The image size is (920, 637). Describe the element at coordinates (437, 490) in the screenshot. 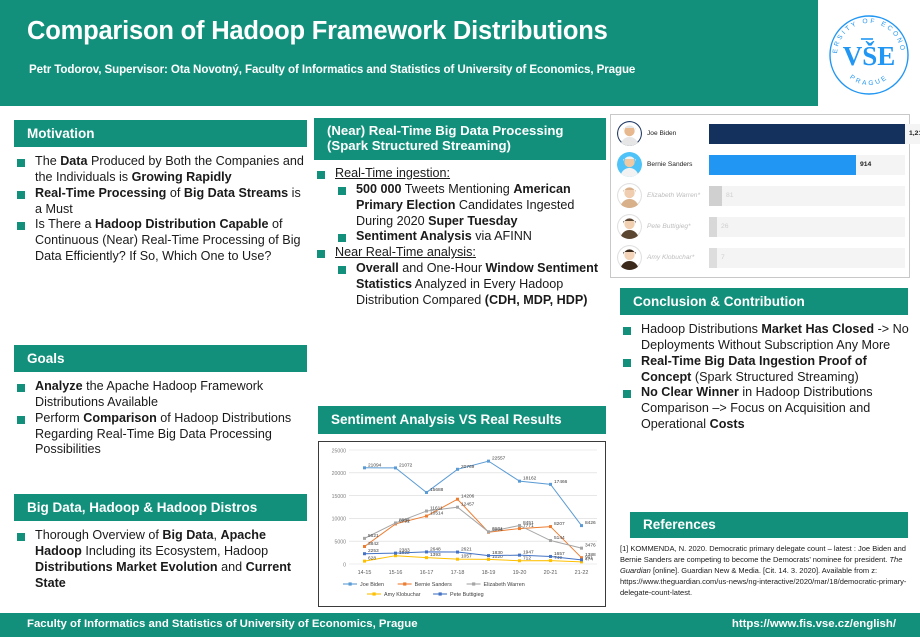

I see `data-label: 15688` at that location.